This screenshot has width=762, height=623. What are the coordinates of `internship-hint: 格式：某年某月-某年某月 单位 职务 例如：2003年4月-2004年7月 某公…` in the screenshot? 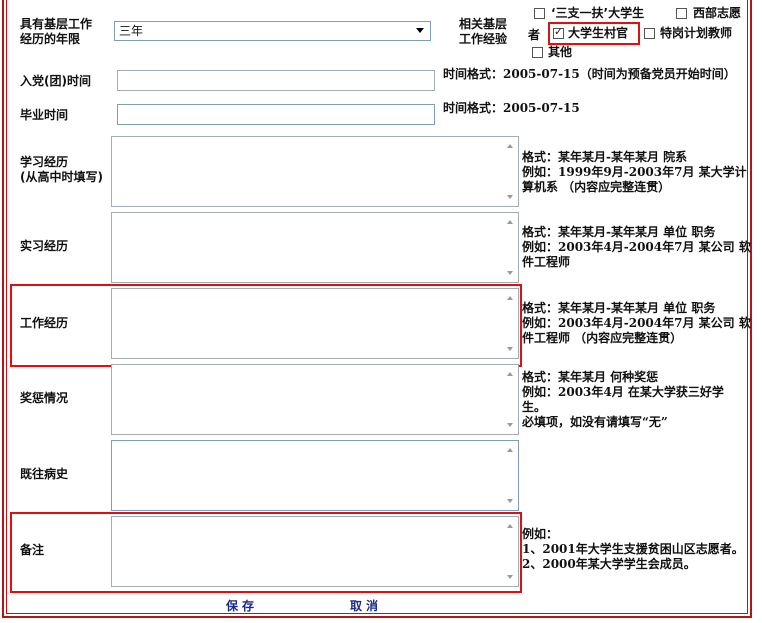 It's located at (636, 247).